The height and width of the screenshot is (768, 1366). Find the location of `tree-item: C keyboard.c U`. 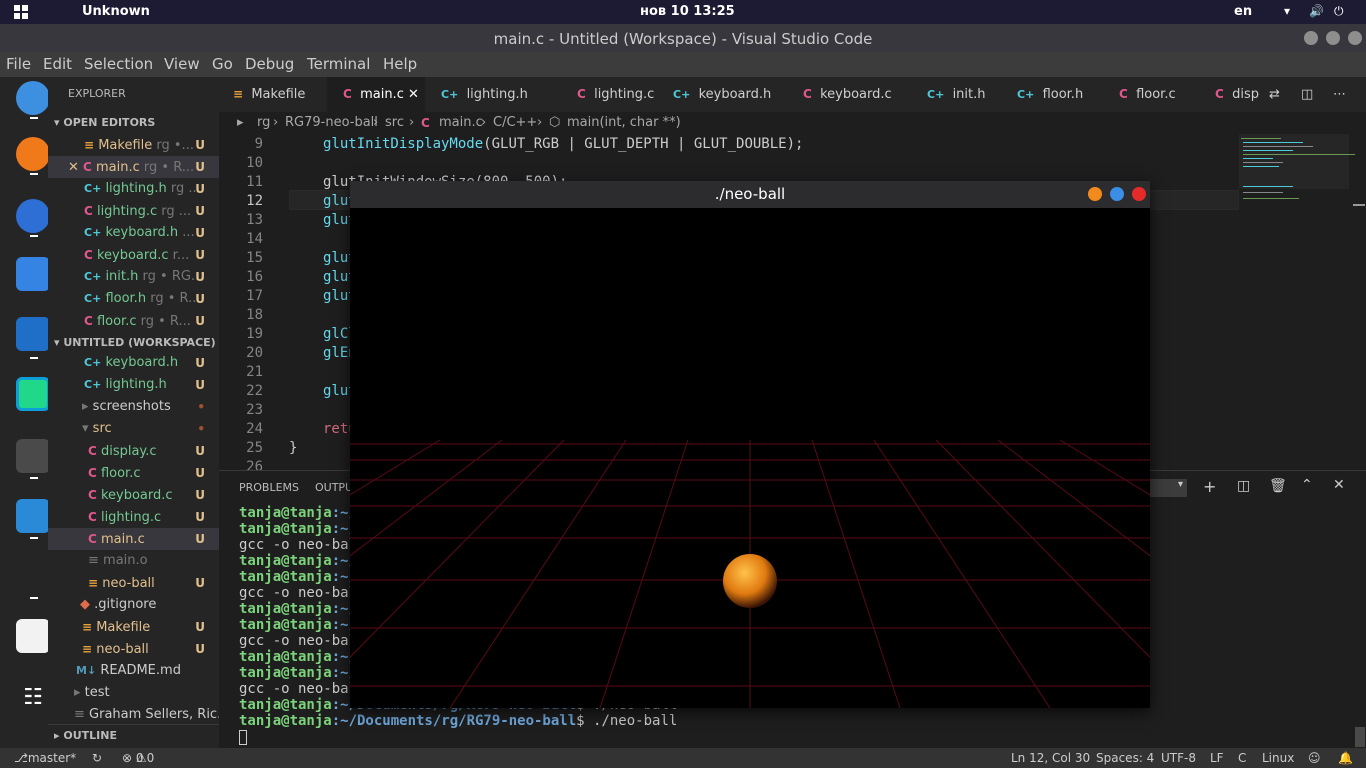

tree-item: C keyboard.c U is located at coordinates (133, 495).